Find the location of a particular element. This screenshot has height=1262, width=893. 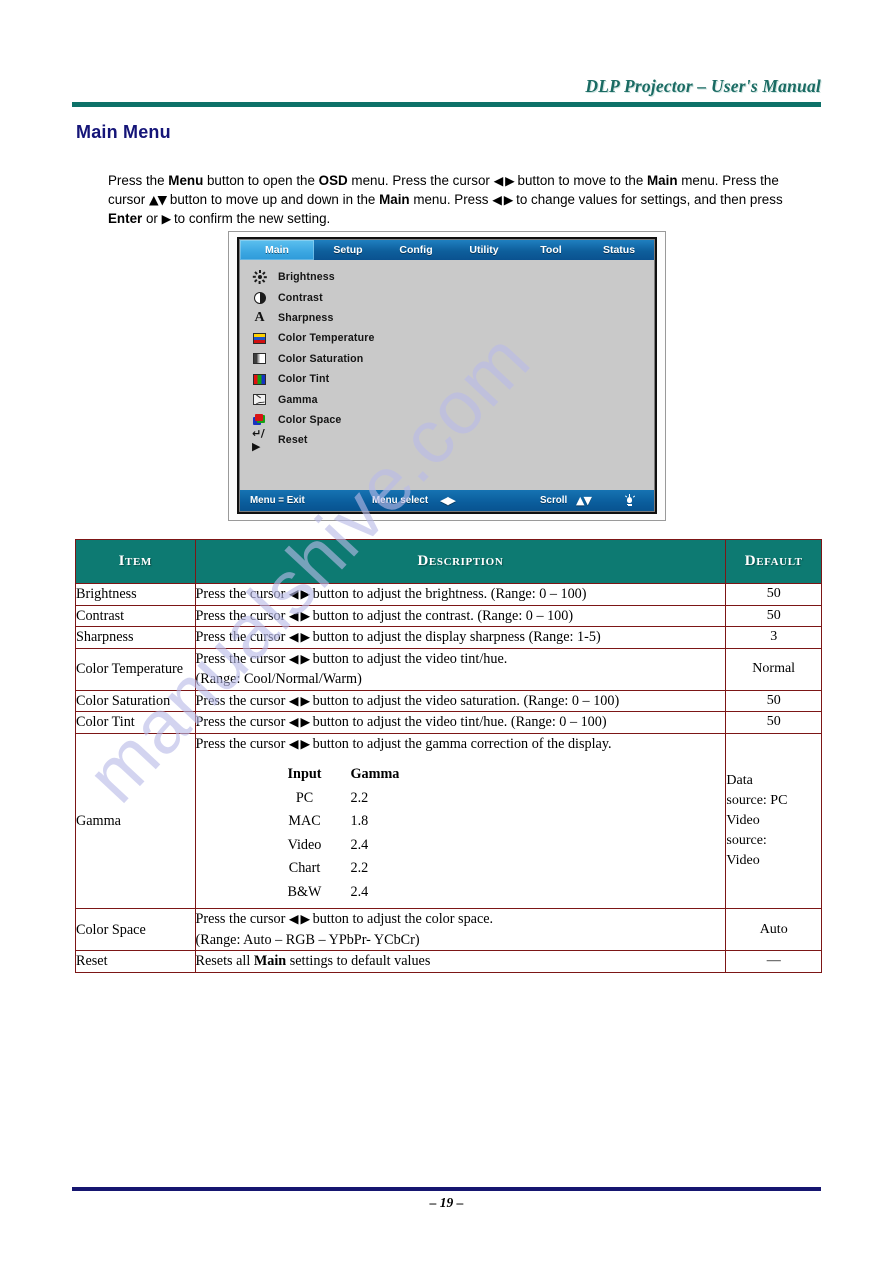

intro-text-9: or is located at coordinates (152, 219).